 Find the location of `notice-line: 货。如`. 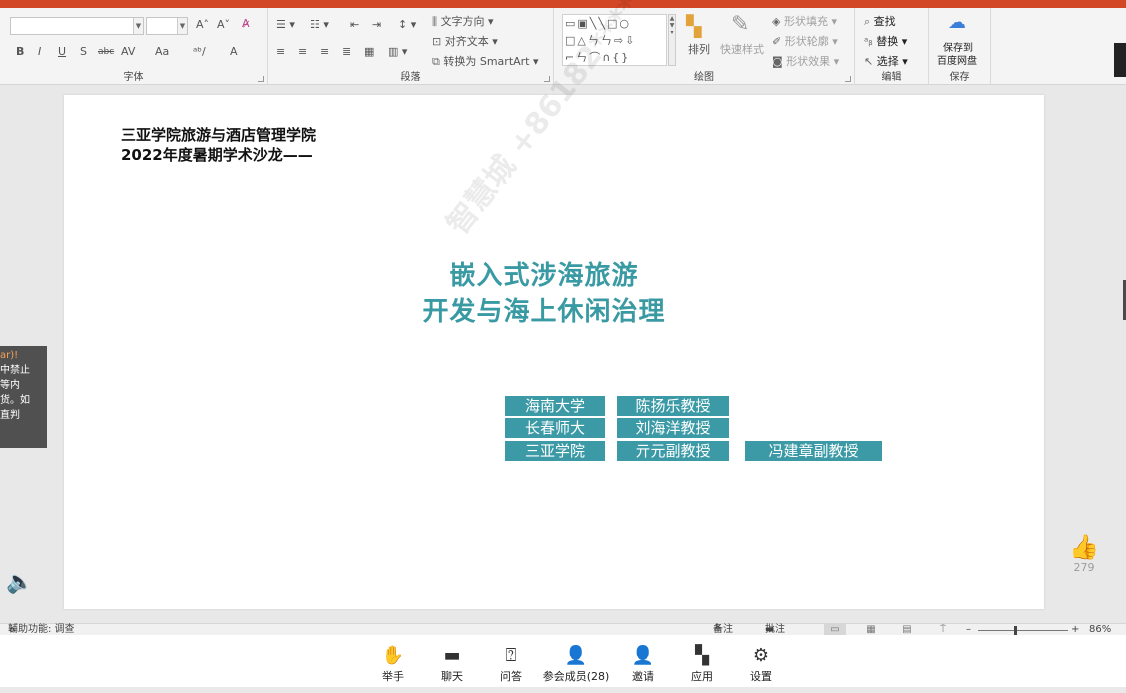

notice-line: 货。如 is located at coordinates (15, 400).